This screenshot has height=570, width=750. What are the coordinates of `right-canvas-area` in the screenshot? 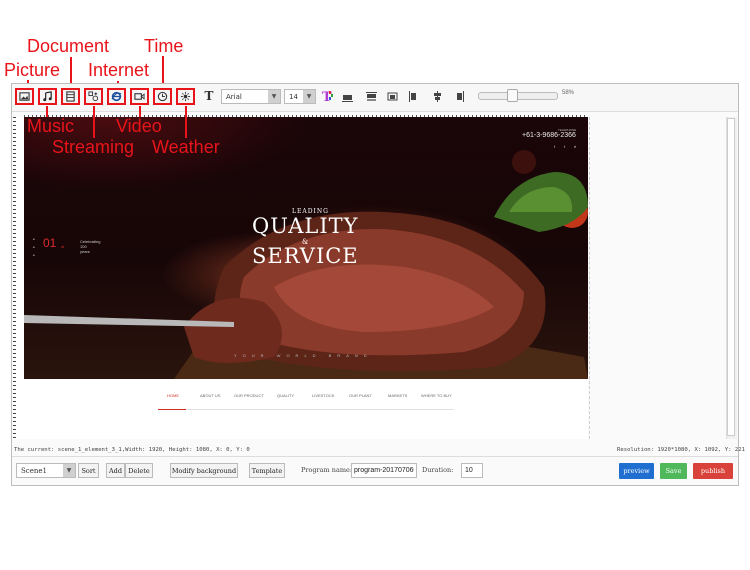 It's located at (658, 278).